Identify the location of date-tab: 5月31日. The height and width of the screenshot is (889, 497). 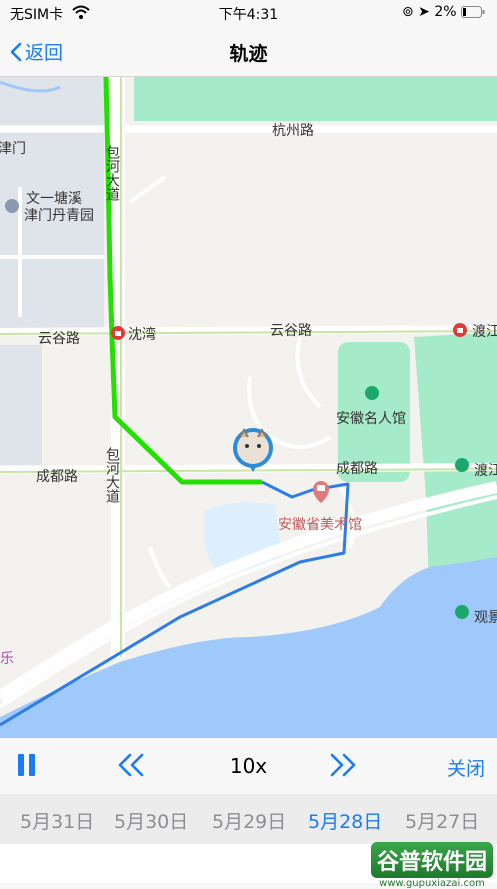
(57, 820).